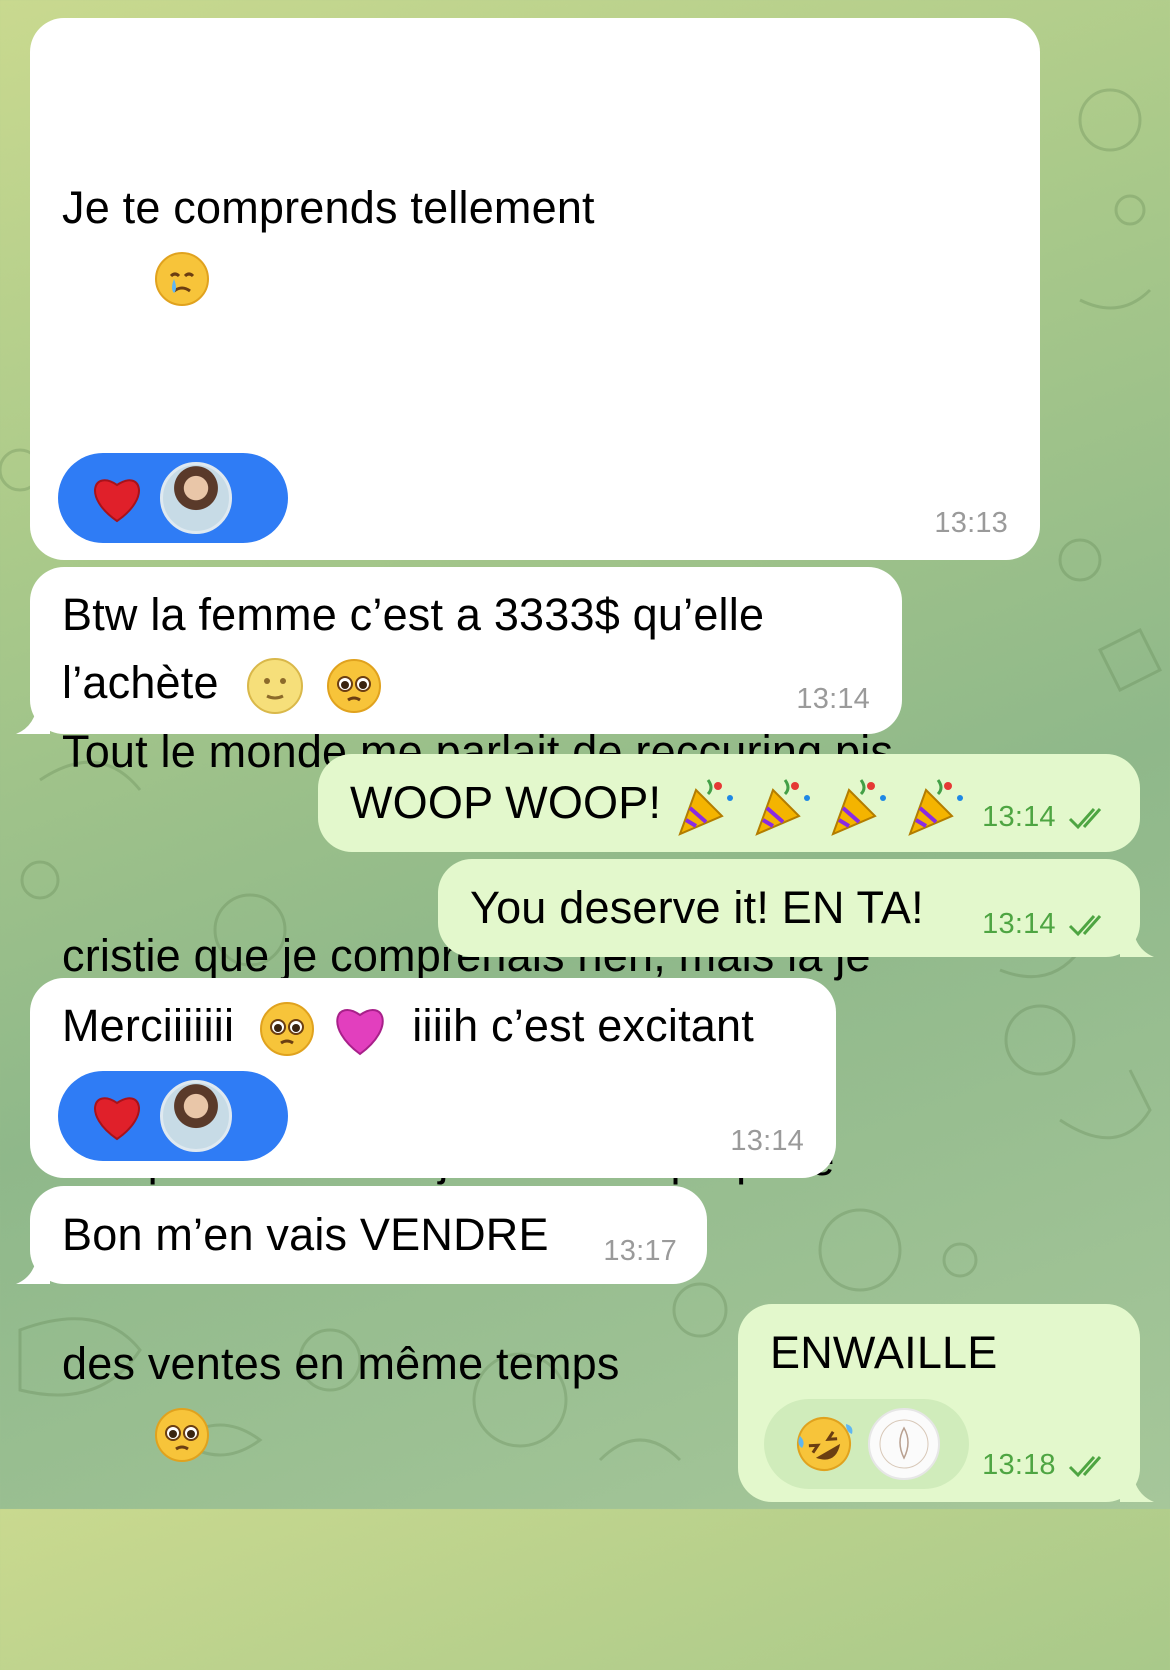 The image size is (1170, 1670). I want to click on crying-face-emoji-icon, so click(182, 279).